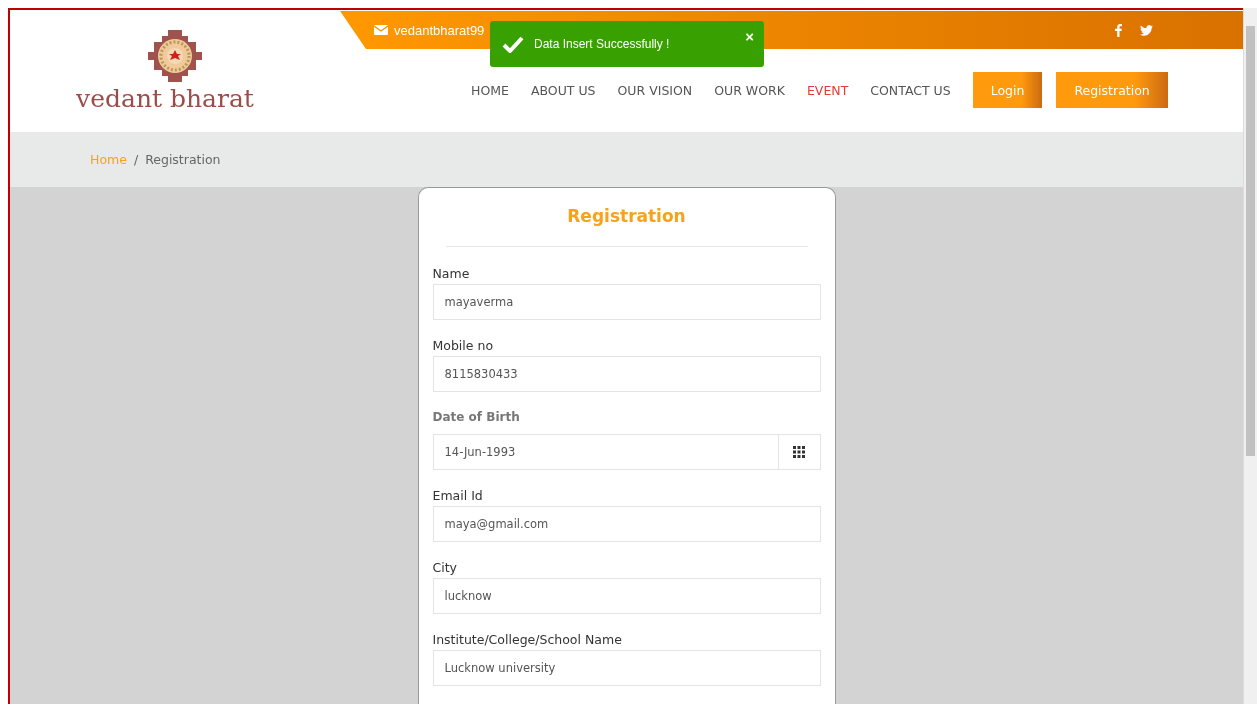 The width and height of the screenshot is (1257, 704). I want to click on field-label: Name, so click(451, 273).